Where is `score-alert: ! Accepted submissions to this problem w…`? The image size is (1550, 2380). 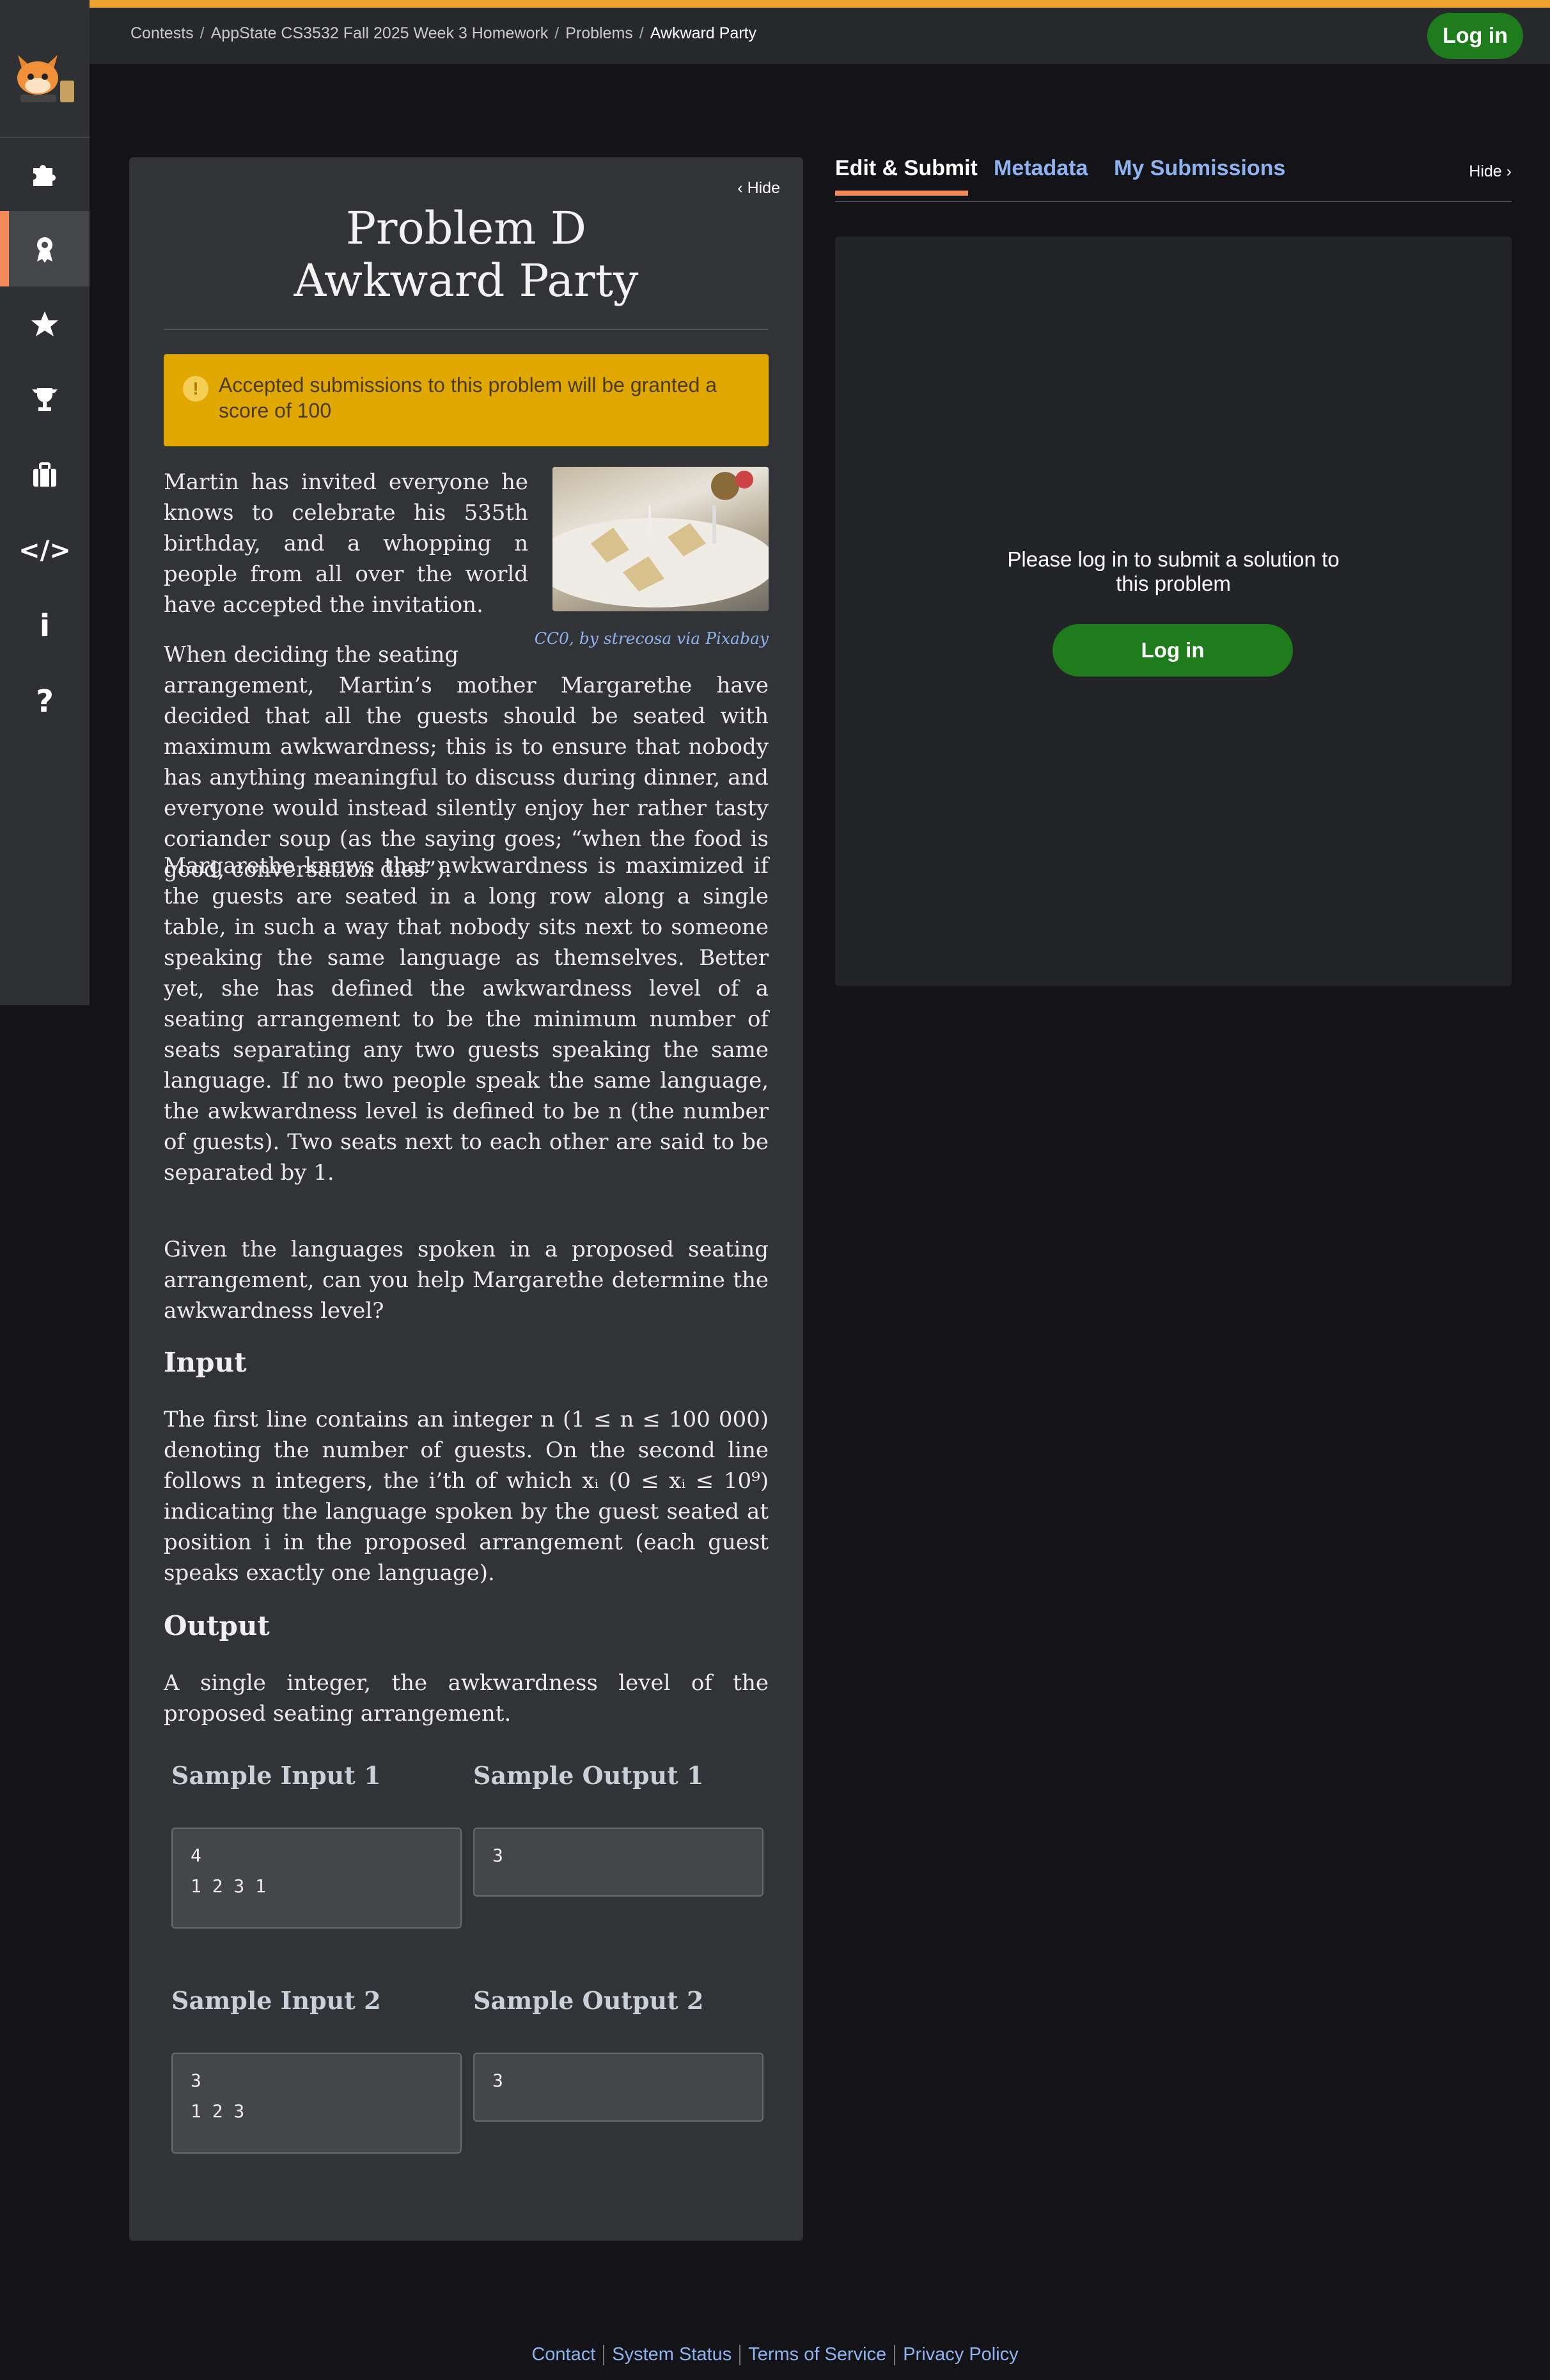 score-alert: ! Accepted submissions to this problem w… is located at coordinates (467, 400).